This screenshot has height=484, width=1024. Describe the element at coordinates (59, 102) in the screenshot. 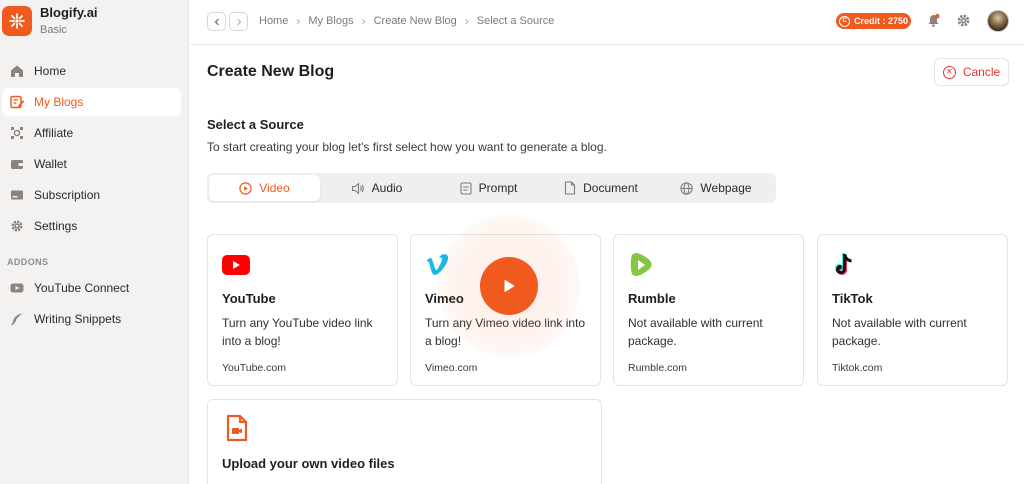

I see `sidebar-item-label: My Blogs` at that location.